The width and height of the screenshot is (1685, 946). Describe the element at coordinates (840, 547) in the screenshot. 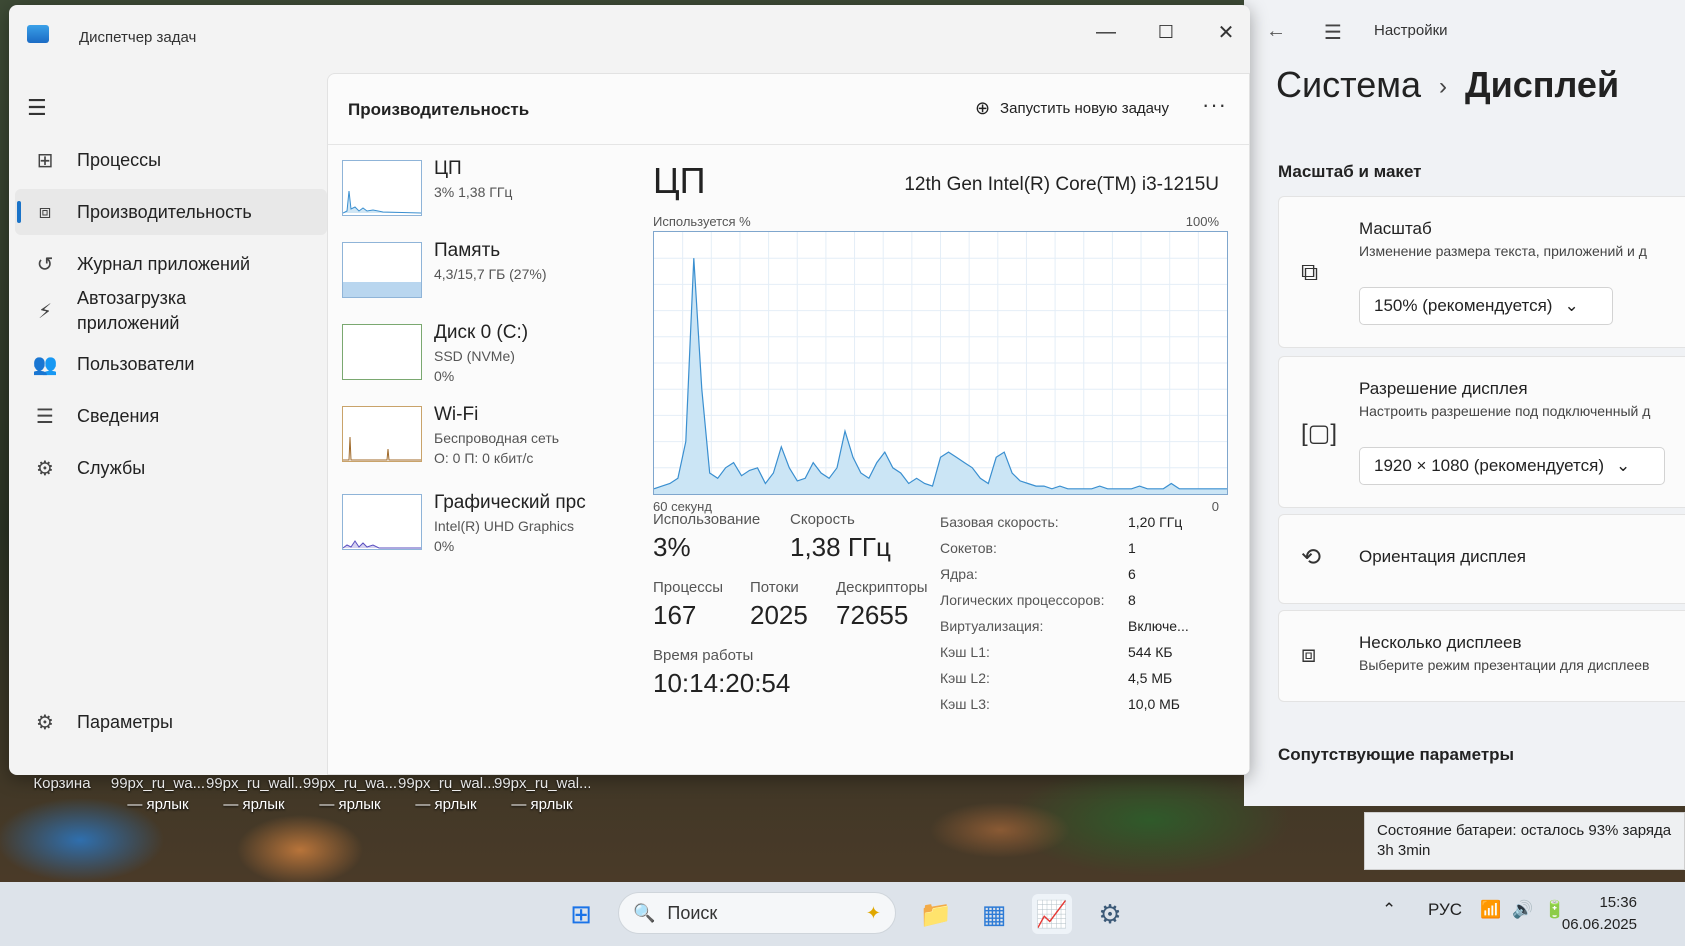

I see `speed-value: 1,38 ГГц` at that location.